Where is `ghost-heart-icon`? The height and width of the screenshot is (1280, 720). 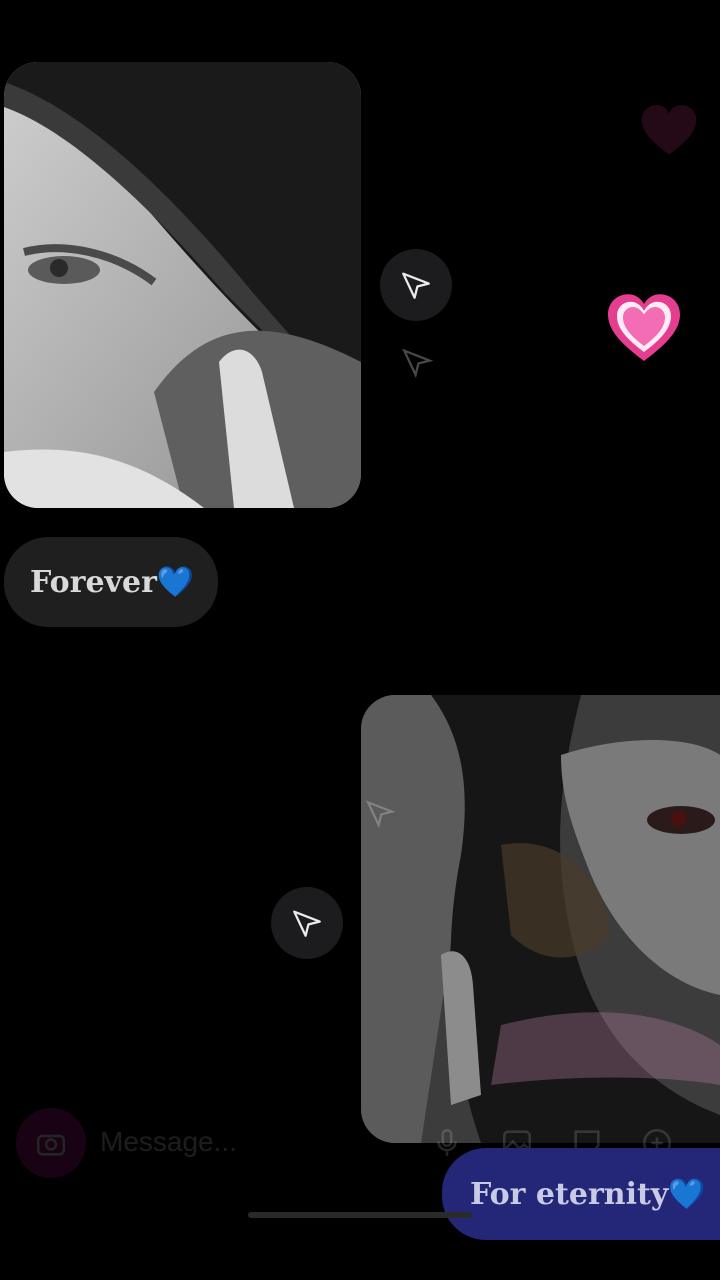 ghost-heart-icon is located at coordinates (669, 131).